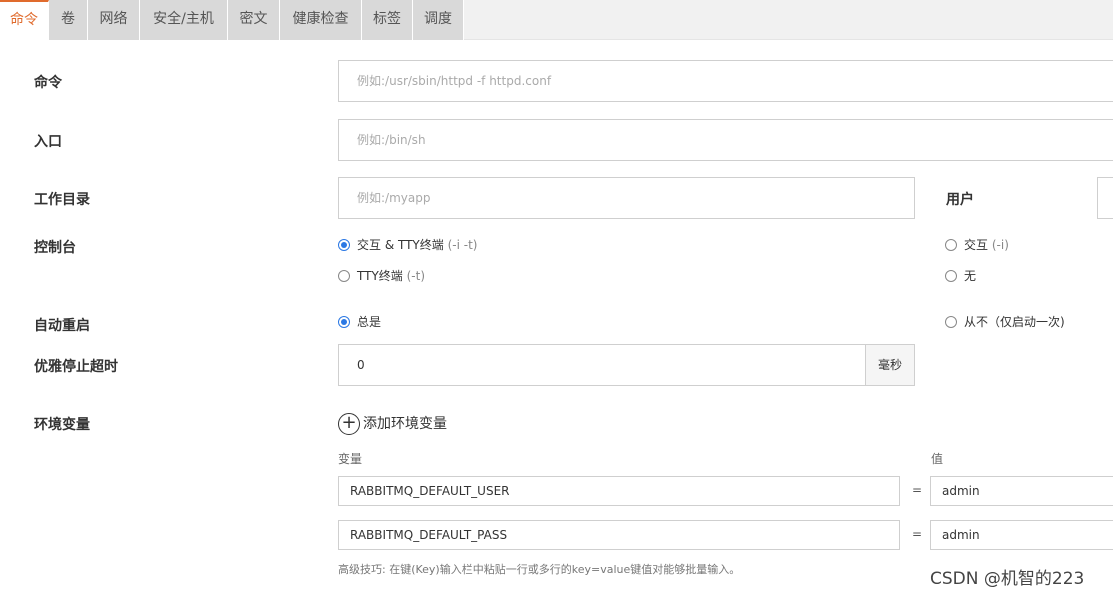 The width and height of the screenshot is (1113, 594). I want to click on radio-label: 无, so click(970, 276).